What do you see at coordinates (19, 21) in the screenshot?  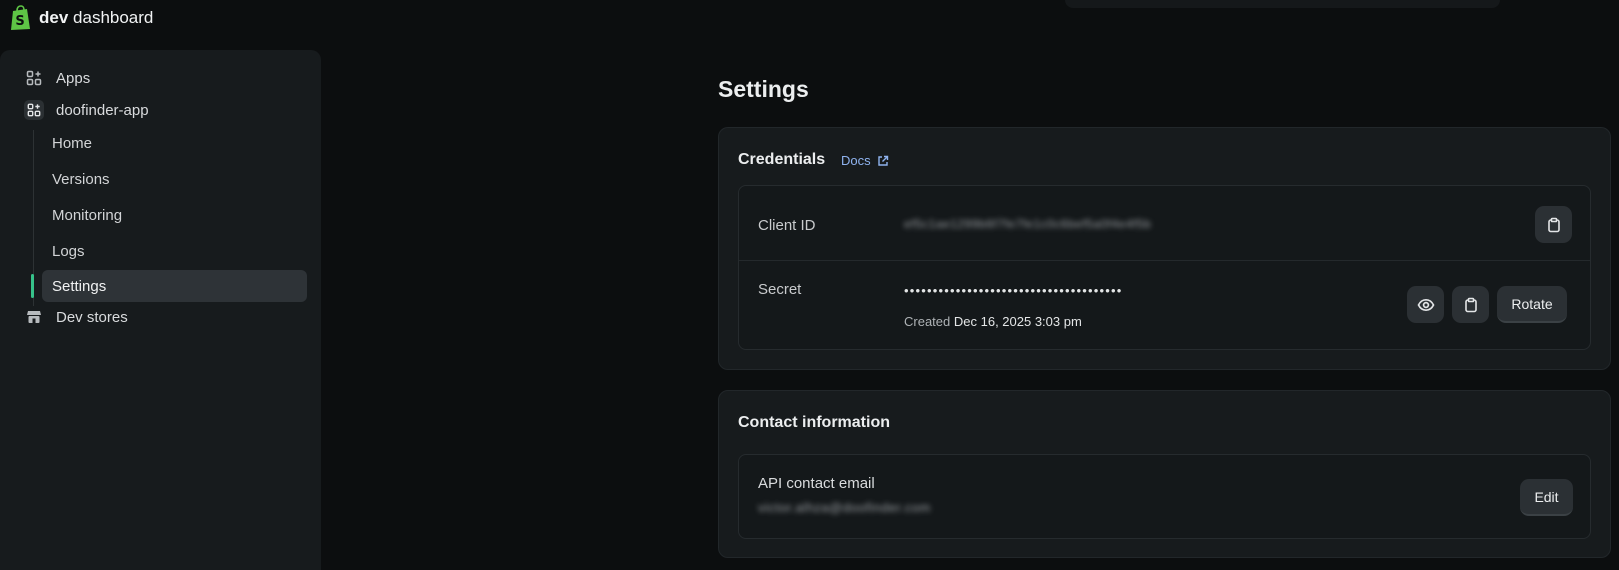 I see `svg-text: S` at bounding box center [19, 21].